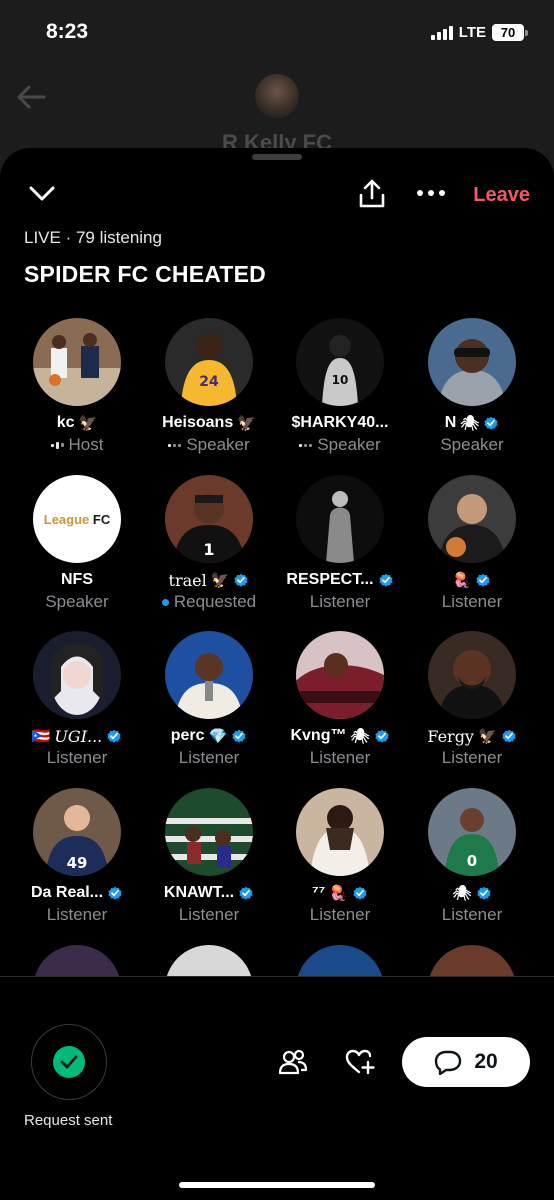 The image size is (554, 1200). I want to click on participant-tile: 49 Da Real... Listener, so click(77, 857).